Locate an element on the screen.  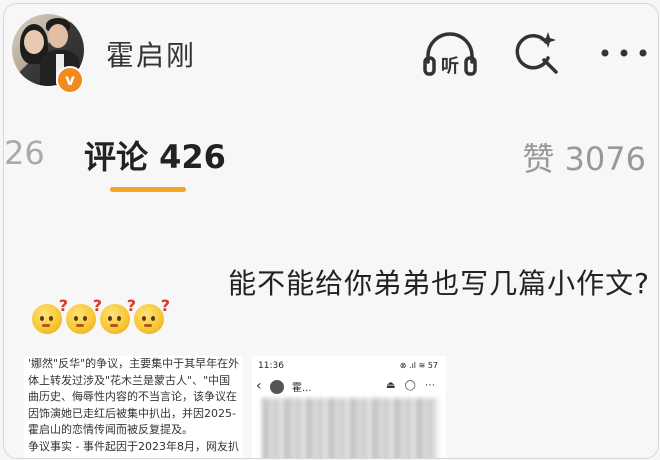
back-icon: ‹ is located at coordinates (259, 386).